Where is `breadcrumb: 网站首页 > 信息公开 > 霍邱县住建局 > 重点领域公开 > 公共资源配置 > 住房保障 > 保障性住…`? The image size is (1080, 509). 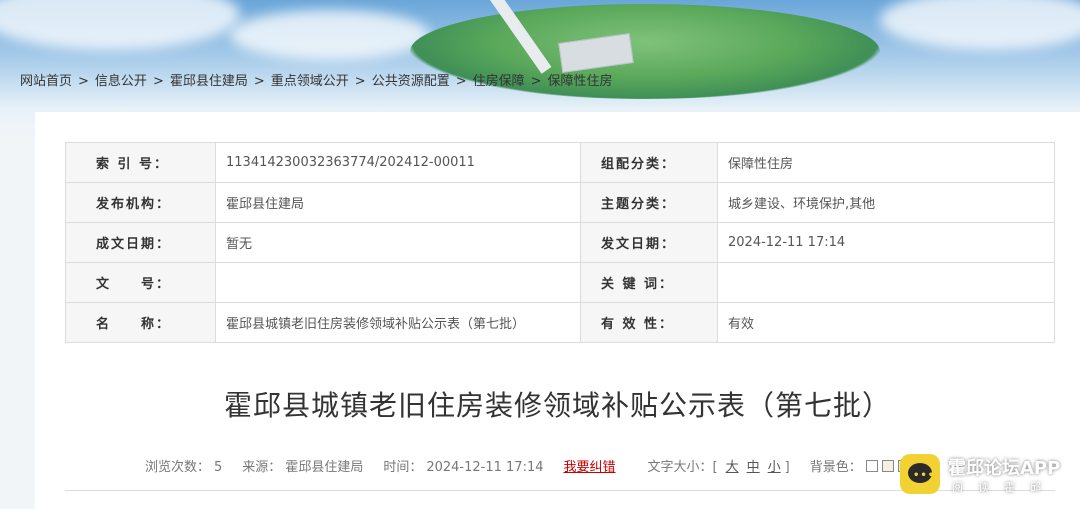
breadcrumb: 网站首页 > 信息公开 > 霍邱县住建局 > 重点领域公开 > 公共资源配置 > 住房保障 > 保障性住… is located at coordinates (316, 79).